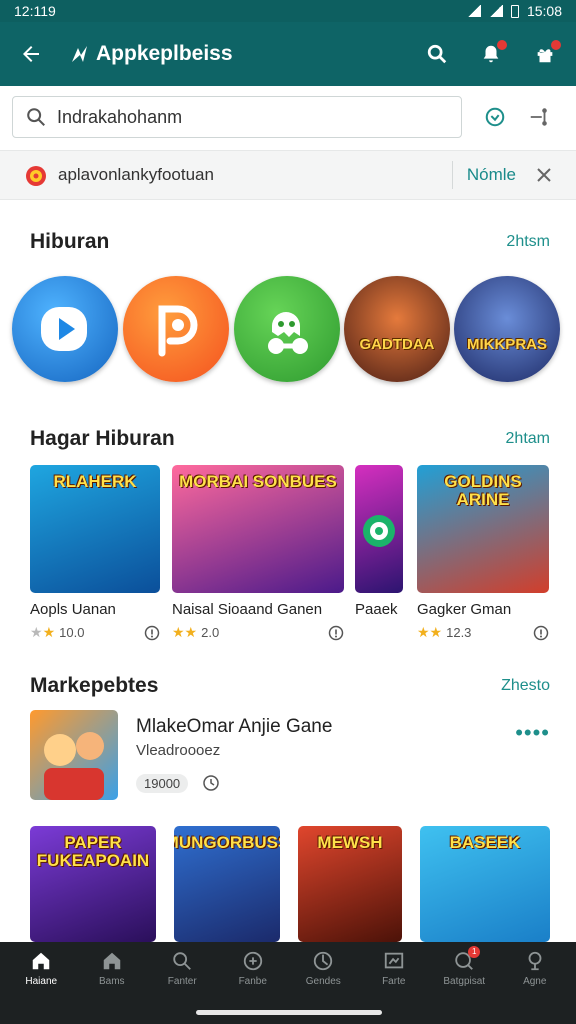  I want to click on circle-game-2-label: MIKKPRAS, so click(506, 344).